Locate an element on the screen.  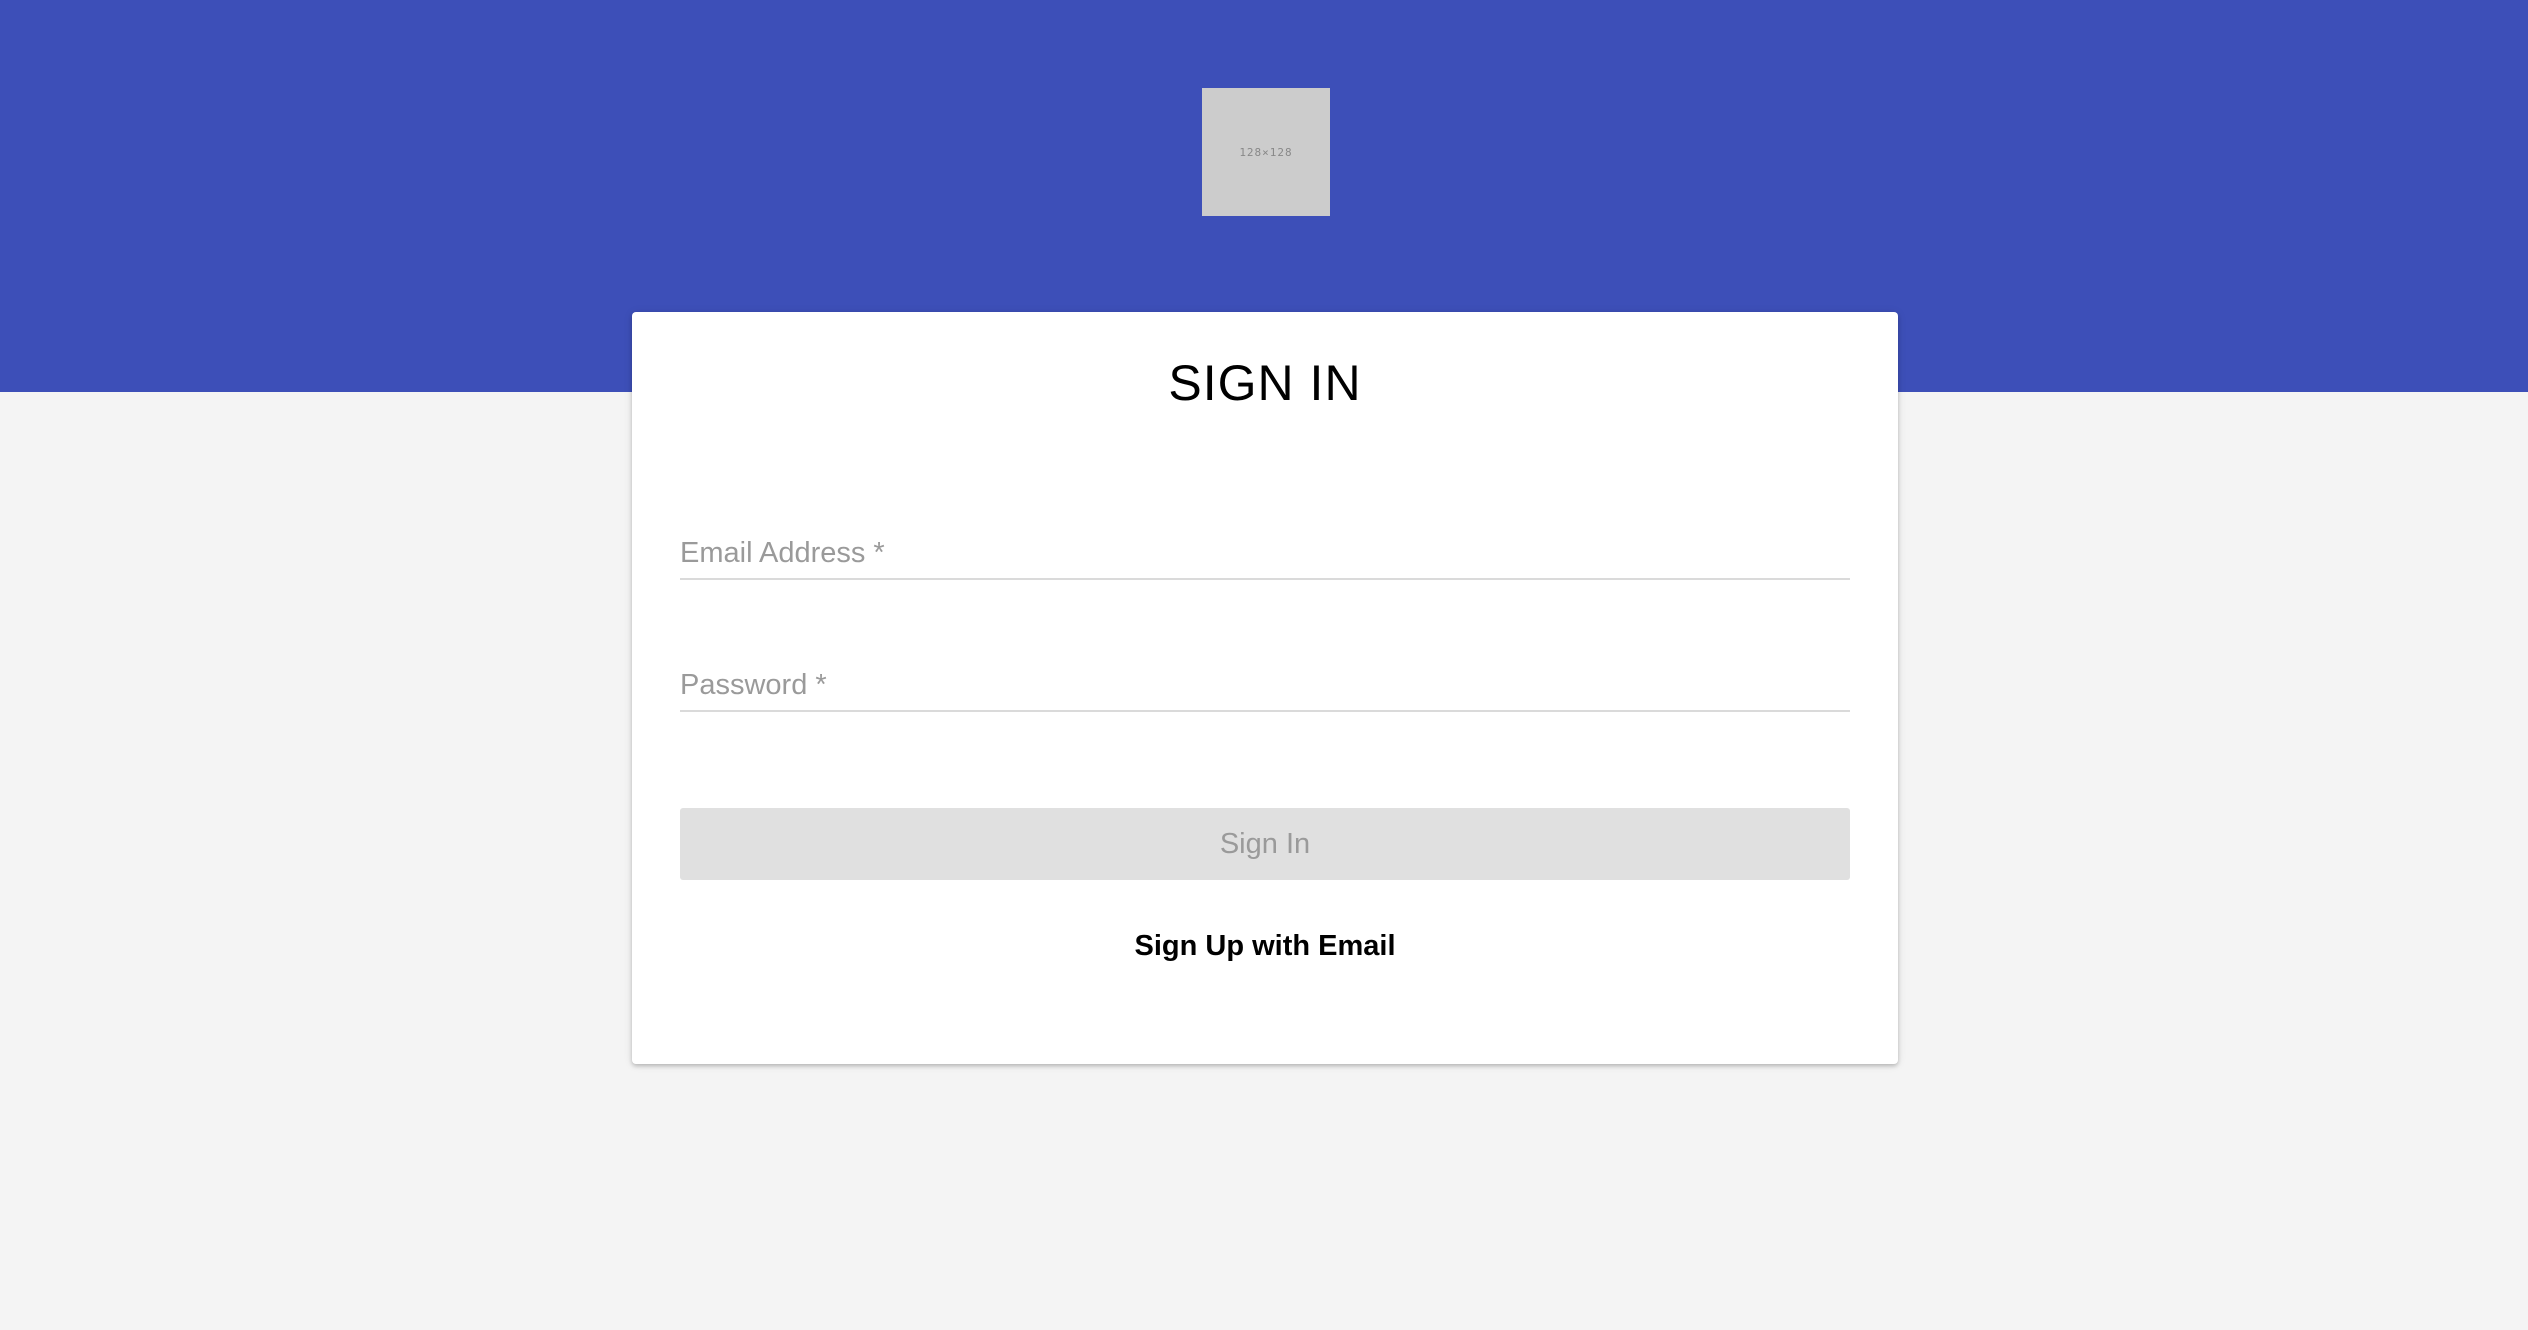
email-input is located at coordinates (1267, 559).